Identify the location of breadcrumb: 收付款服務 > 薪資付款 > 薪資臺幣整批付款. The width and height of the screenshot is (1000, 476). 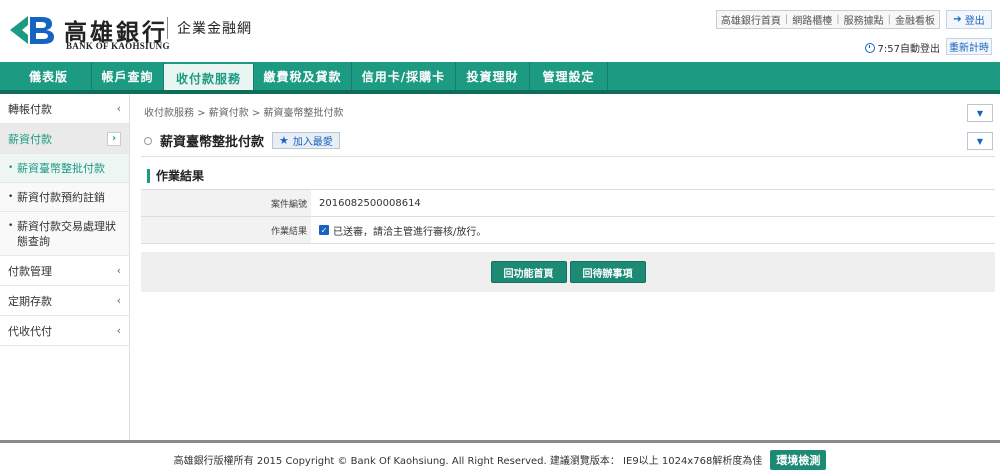
(244, 113).